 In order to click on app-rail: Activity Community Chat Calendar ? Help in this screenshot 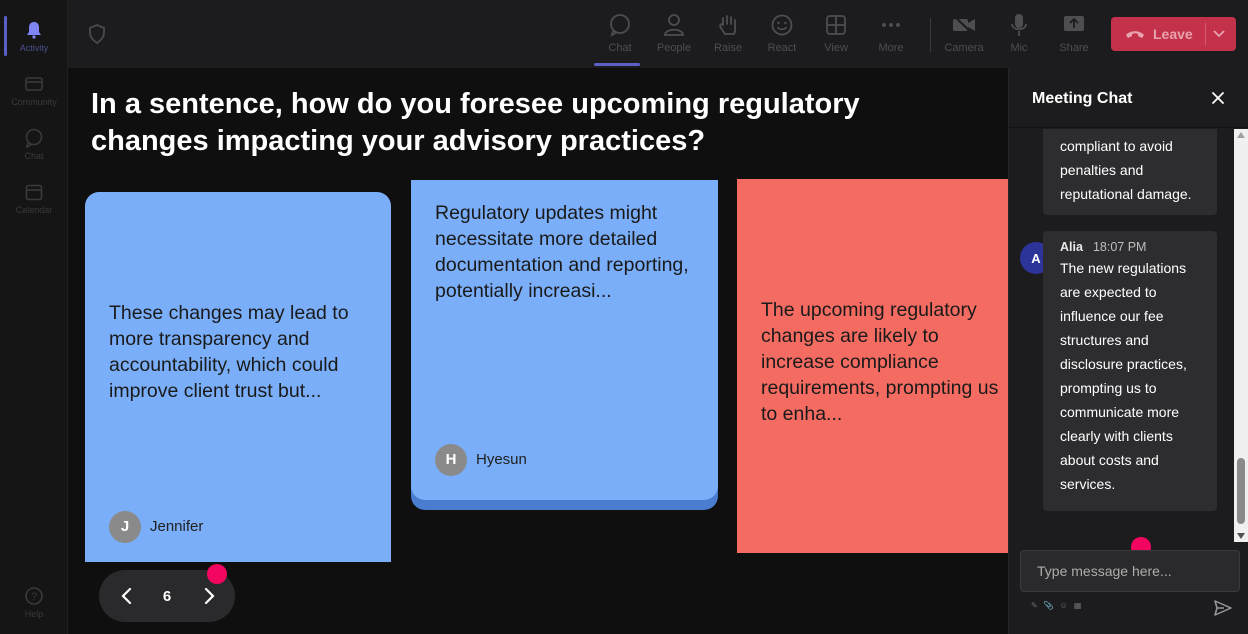, I will do `click(34, 317)`.